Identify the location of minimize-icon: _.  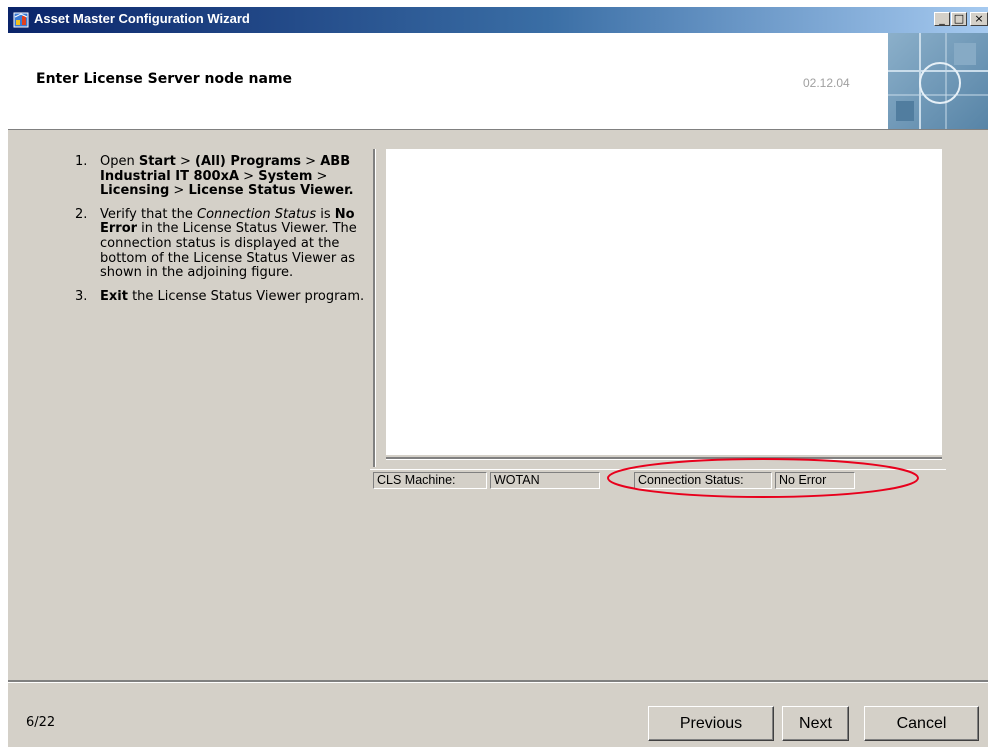
(942, 18).